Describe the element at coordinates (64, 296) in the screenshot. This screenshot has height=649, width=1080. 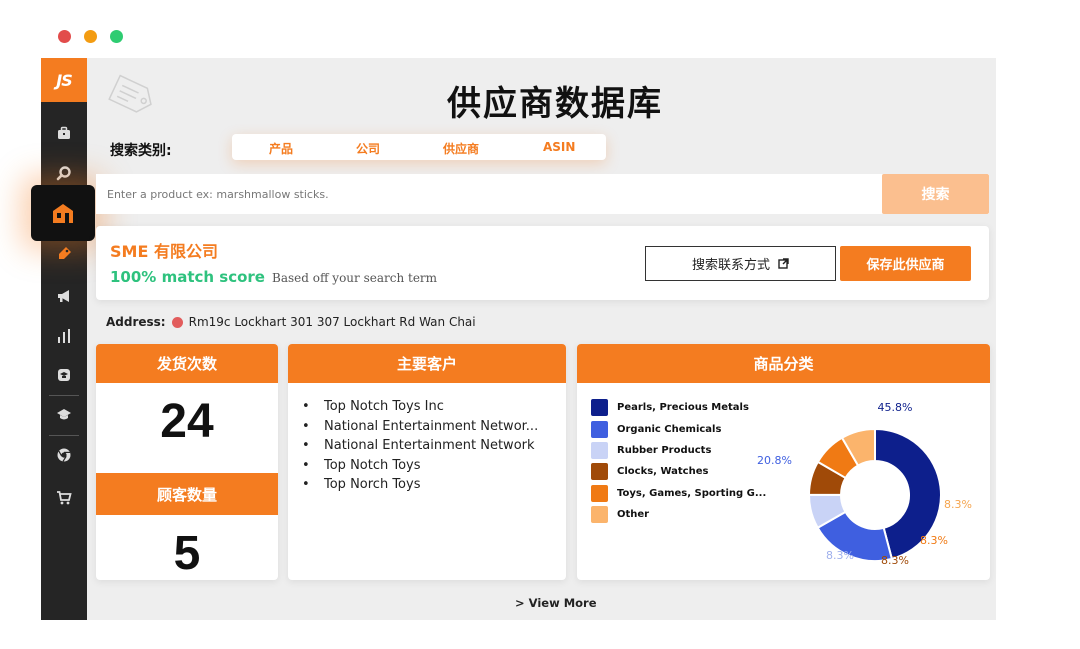
I see `megaphone-icon` at that location.